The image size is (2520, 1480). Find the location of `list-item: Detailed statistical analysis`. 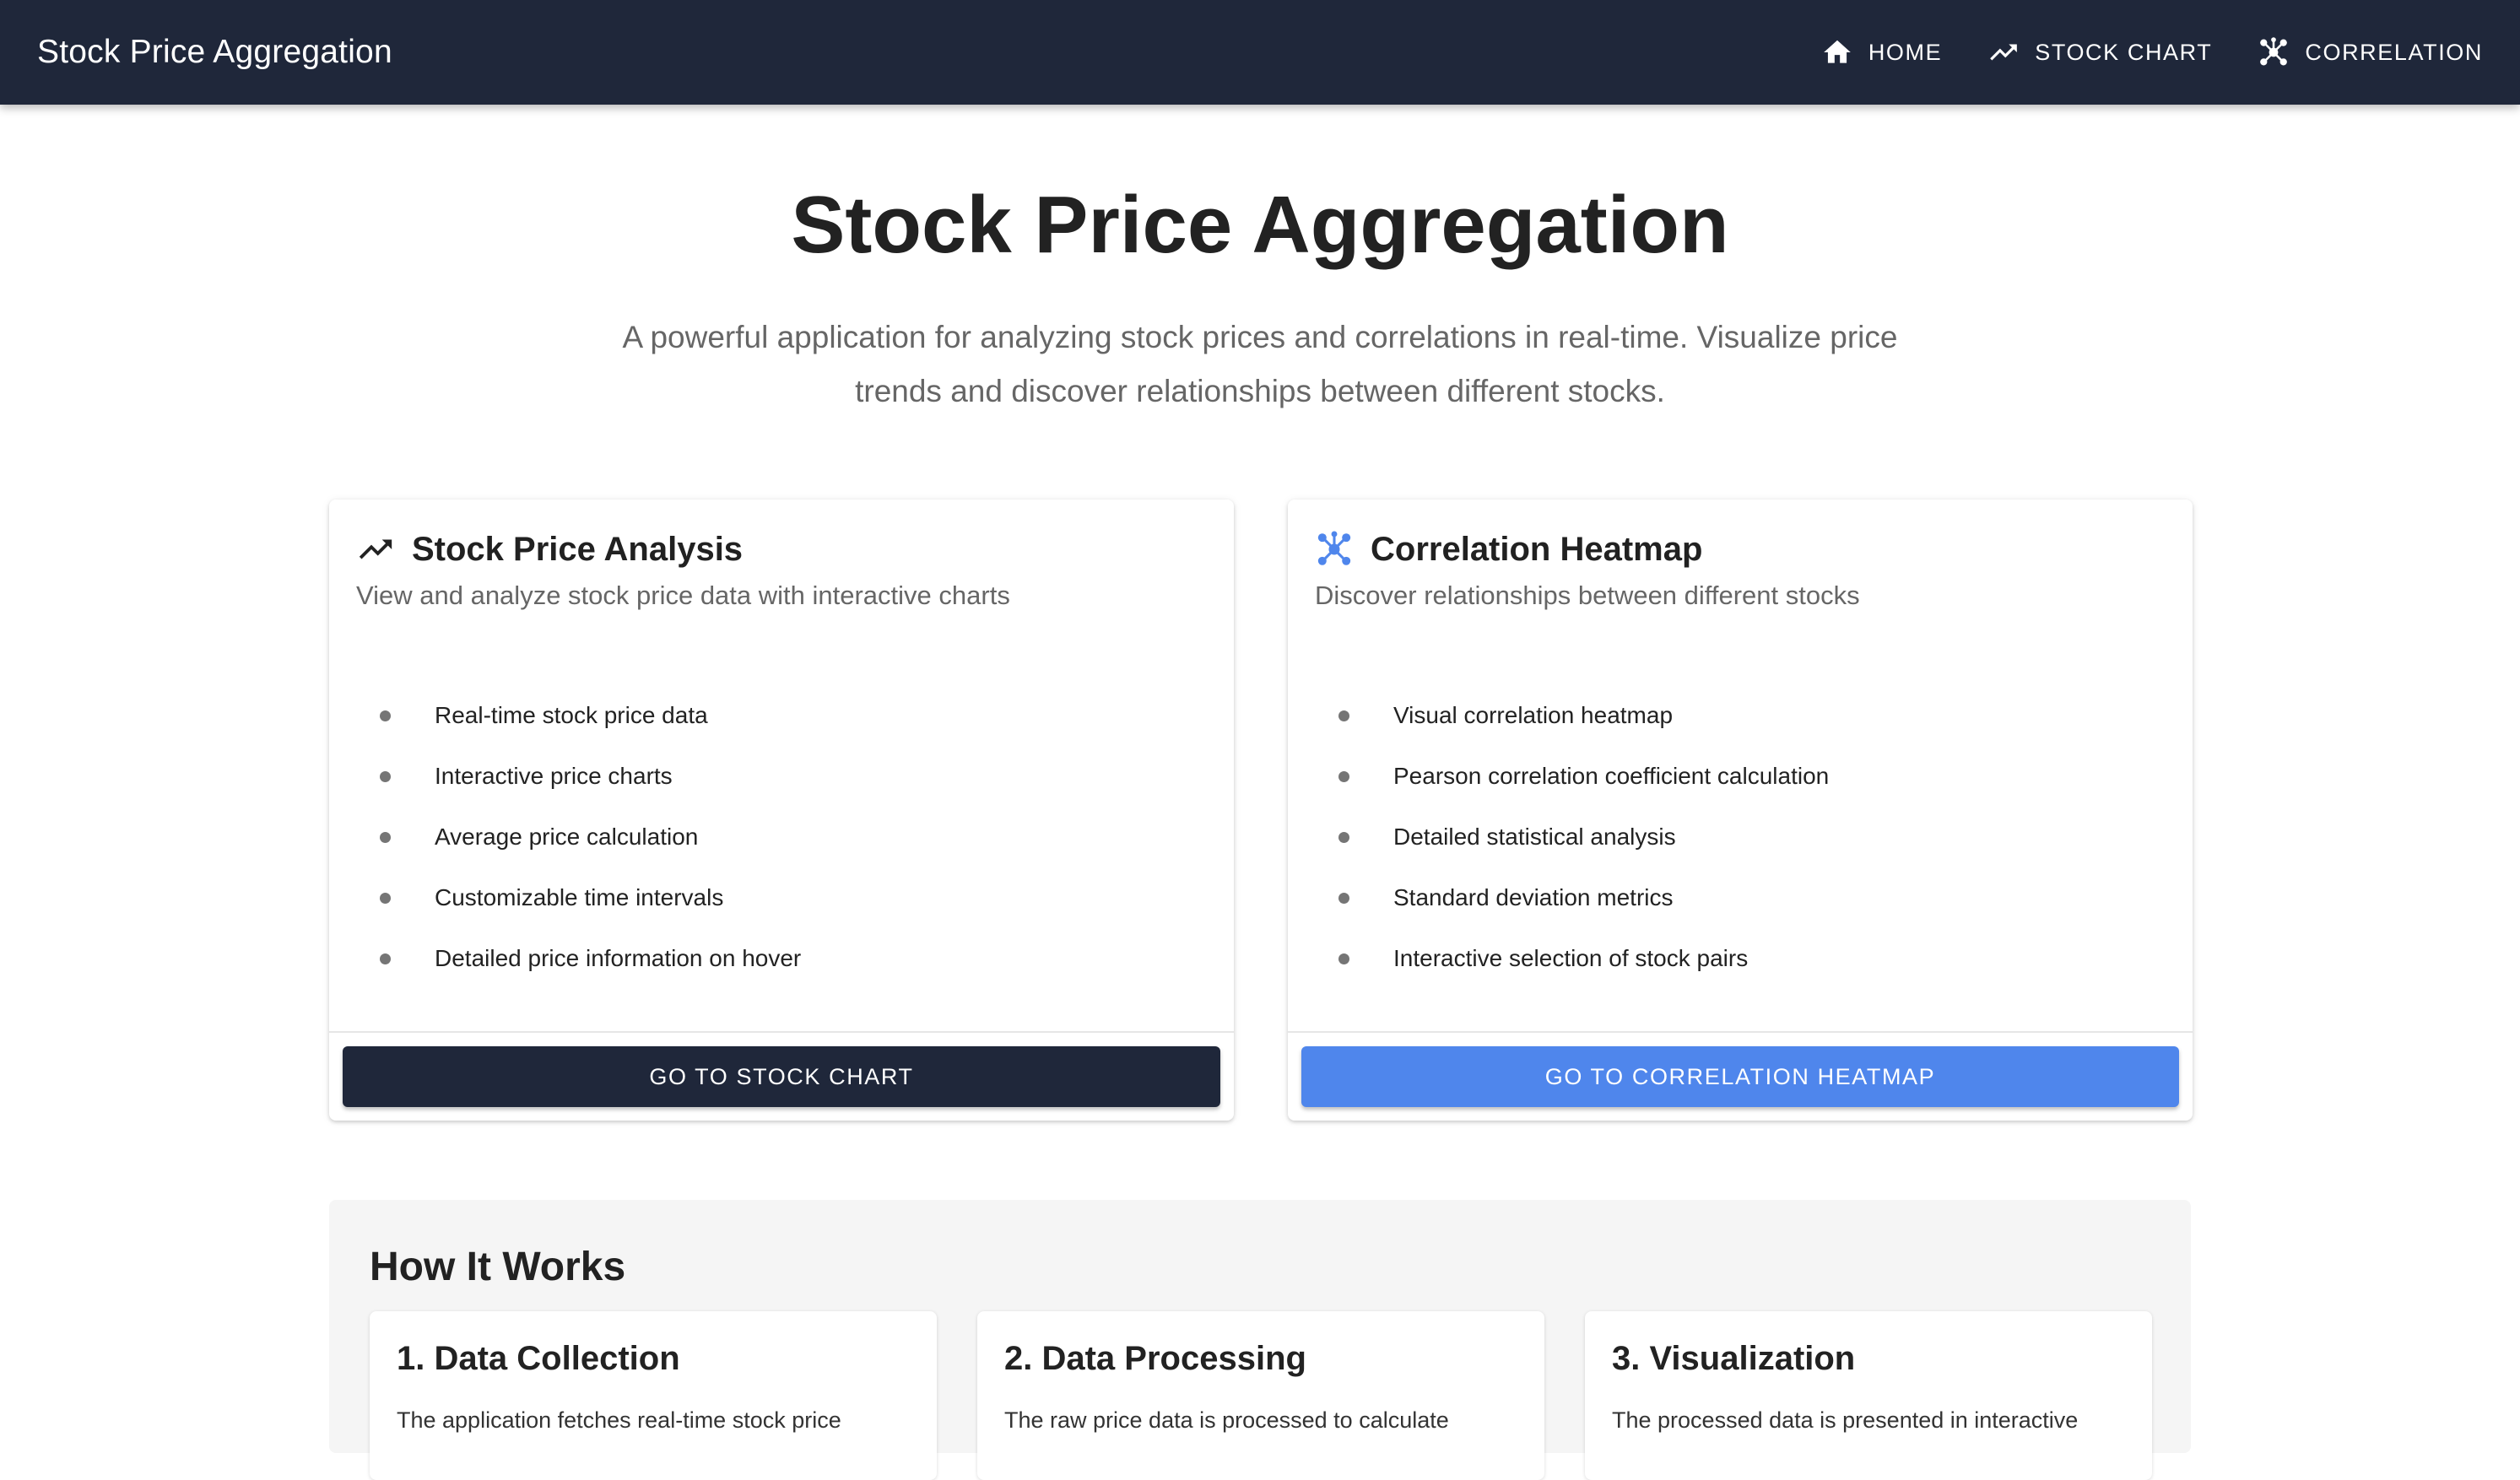

list-item: Detailed statistical analysis is located at coordinates (1584, 837).